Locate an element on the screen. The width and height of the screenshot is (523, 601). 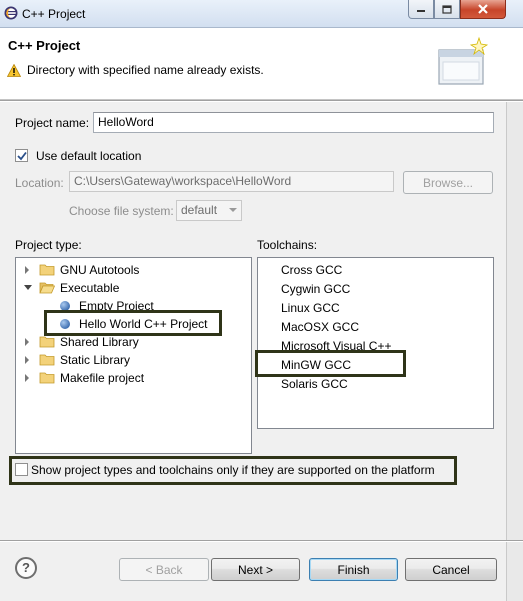
maximize-button is located at coordinates (447, 9).